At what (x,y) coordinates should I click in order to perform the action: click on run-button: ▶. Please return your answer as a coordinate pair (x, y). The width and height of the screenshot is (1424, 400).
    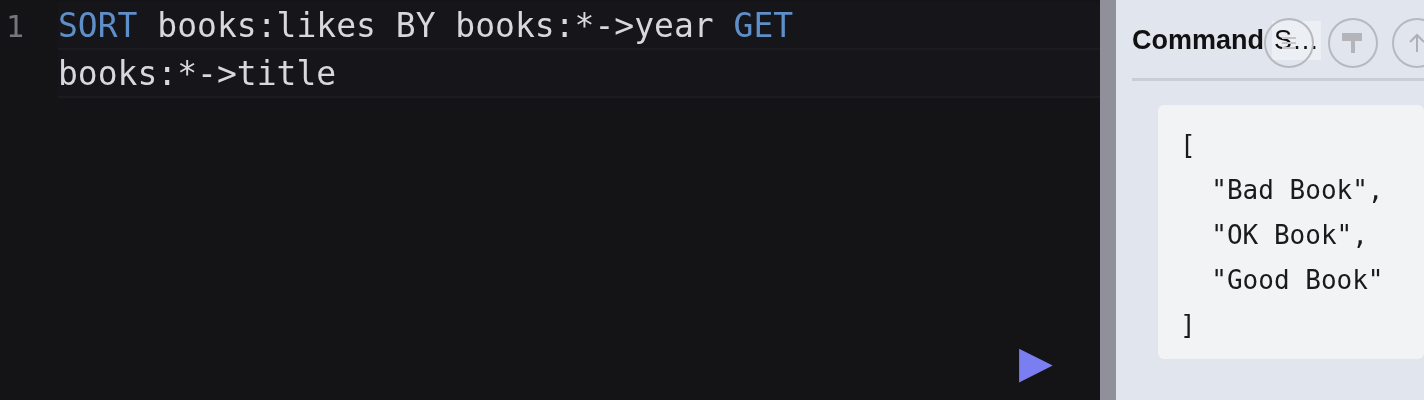
    Looking at the image, I should click on (1036, 362).